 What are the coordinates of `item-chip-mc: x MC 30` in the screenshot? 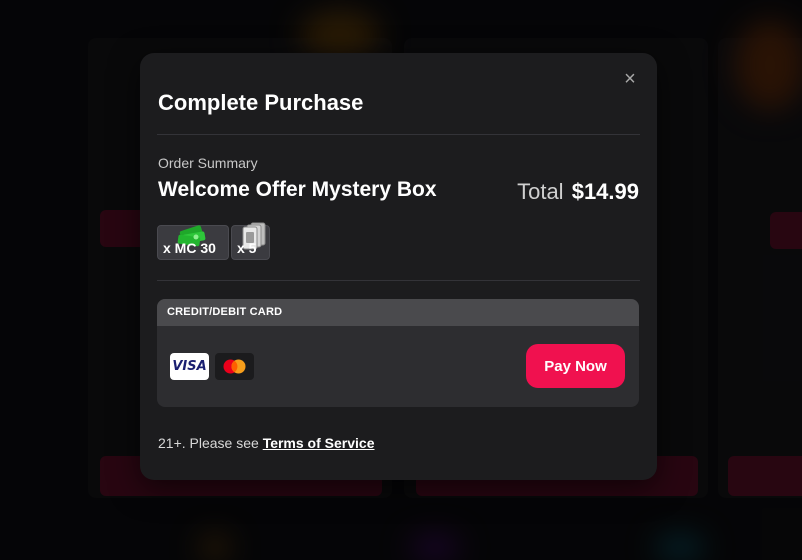 It's located at (193, 242).